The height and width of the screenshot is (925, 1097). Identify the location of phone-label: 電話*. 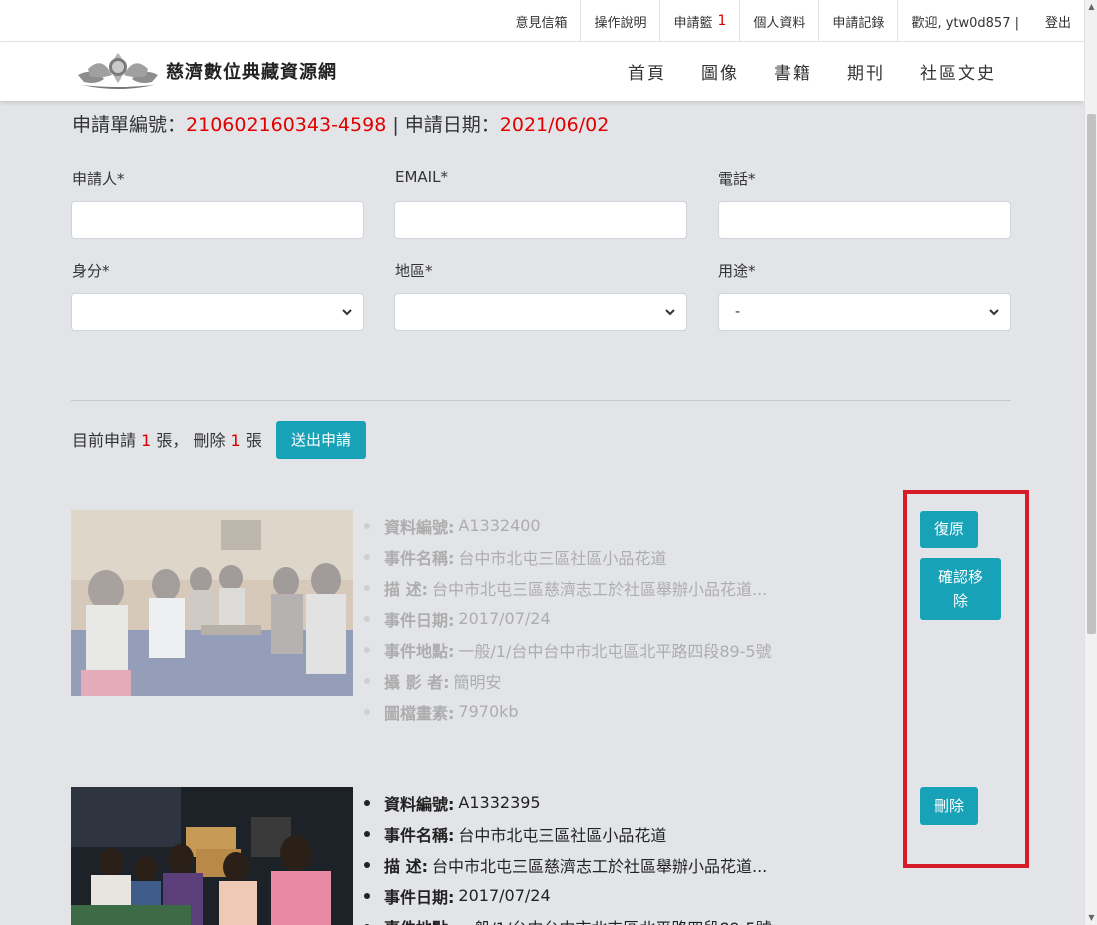
(737, 179).